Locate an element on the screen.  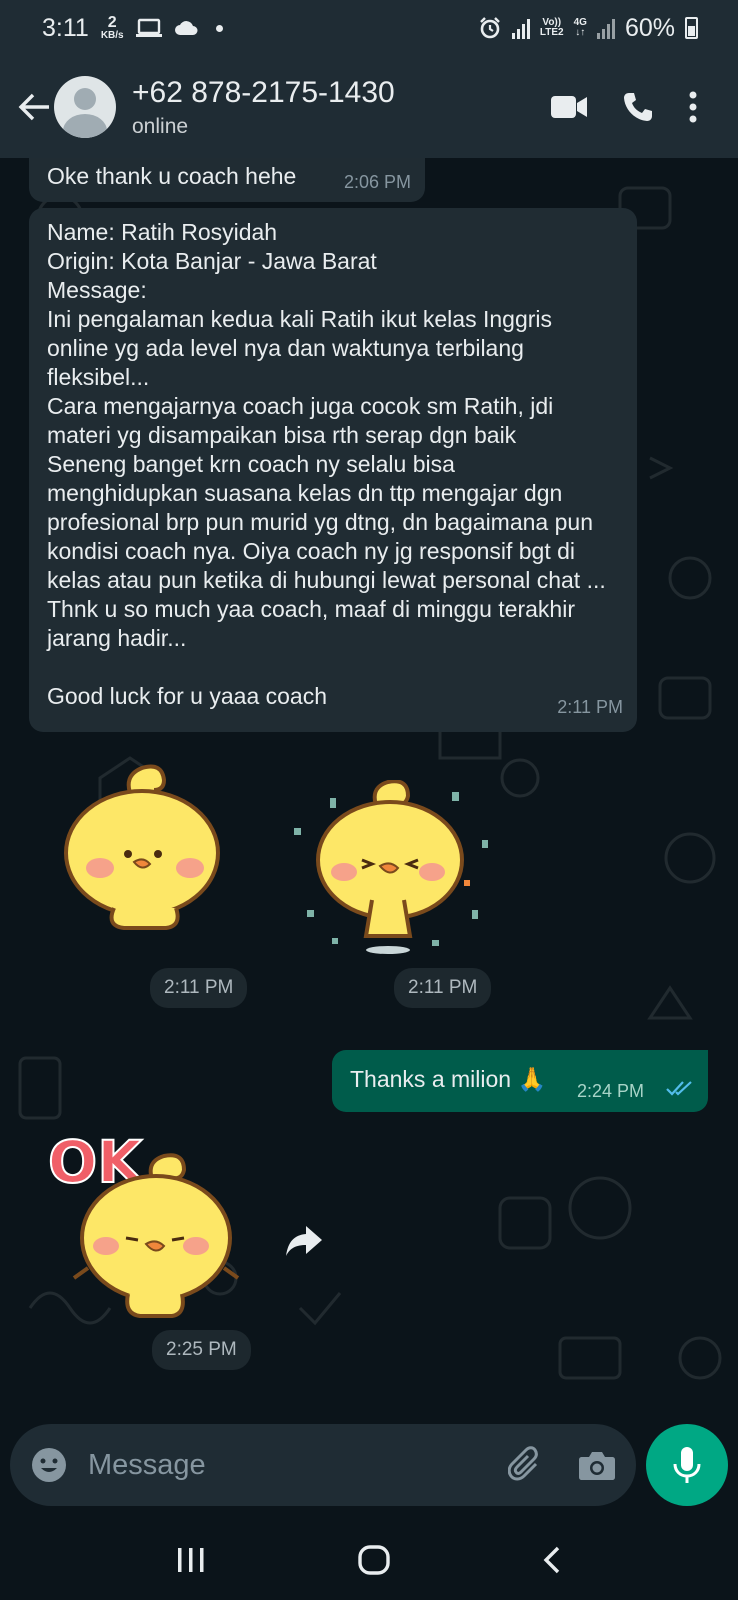
microphone-icon is located at coordinates (687, 1465).